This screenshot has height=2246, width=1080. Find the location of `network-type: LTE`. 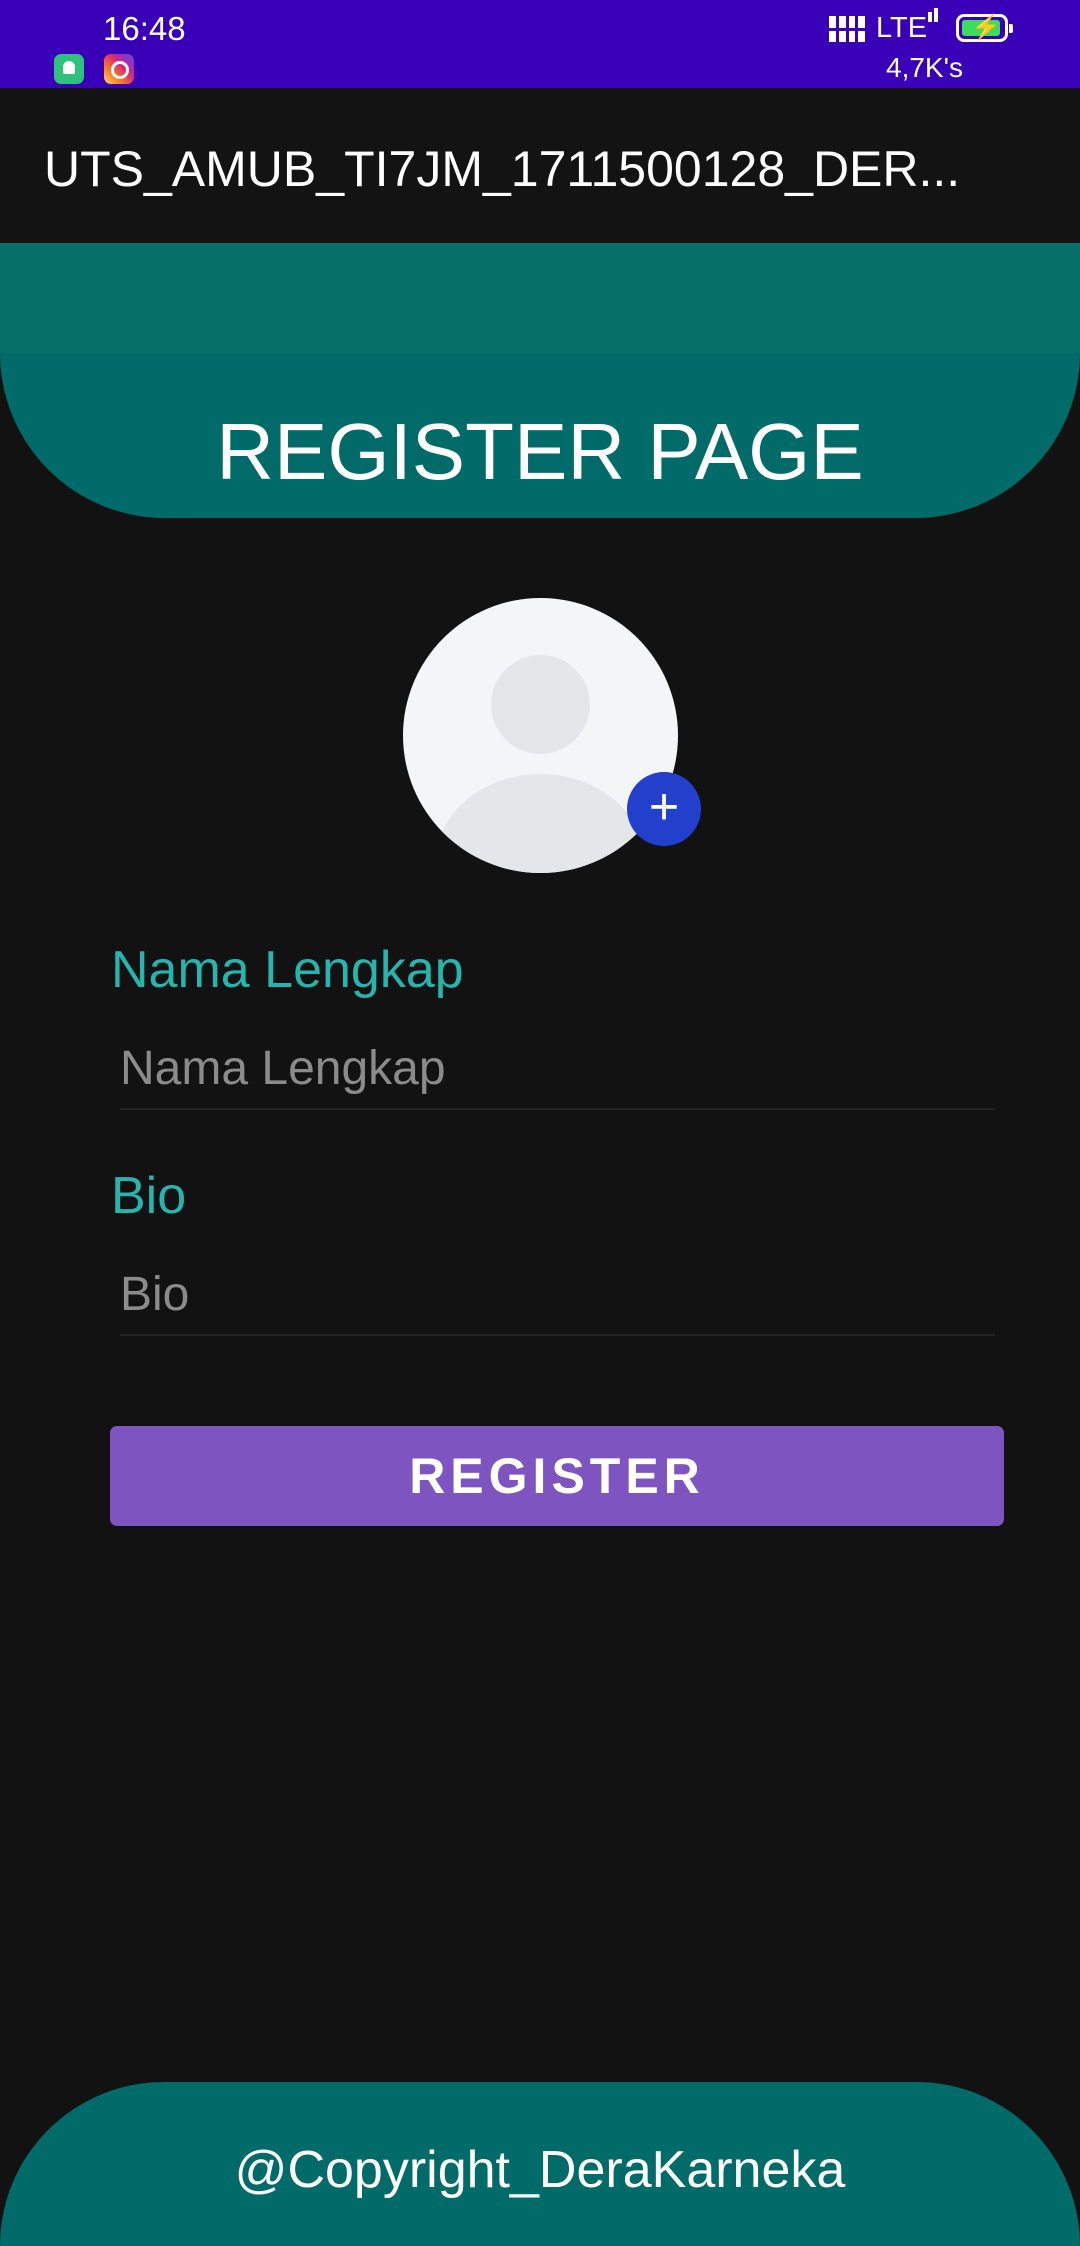

network-type: LTE is located at coordinates (902, 28).